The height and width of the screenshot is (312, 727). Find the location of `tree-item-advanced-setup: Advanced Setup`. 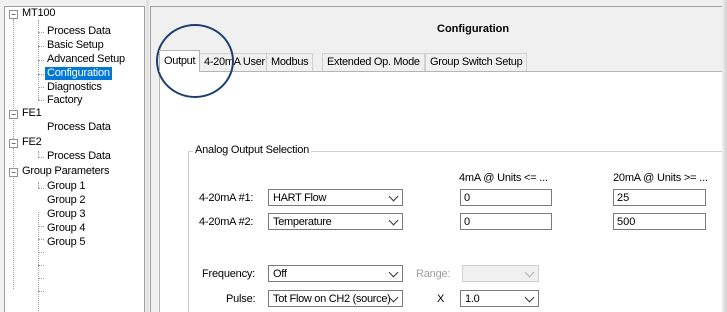

tree-item-advanced-setup: Advanced Setup is located at coordinates (86, 59).